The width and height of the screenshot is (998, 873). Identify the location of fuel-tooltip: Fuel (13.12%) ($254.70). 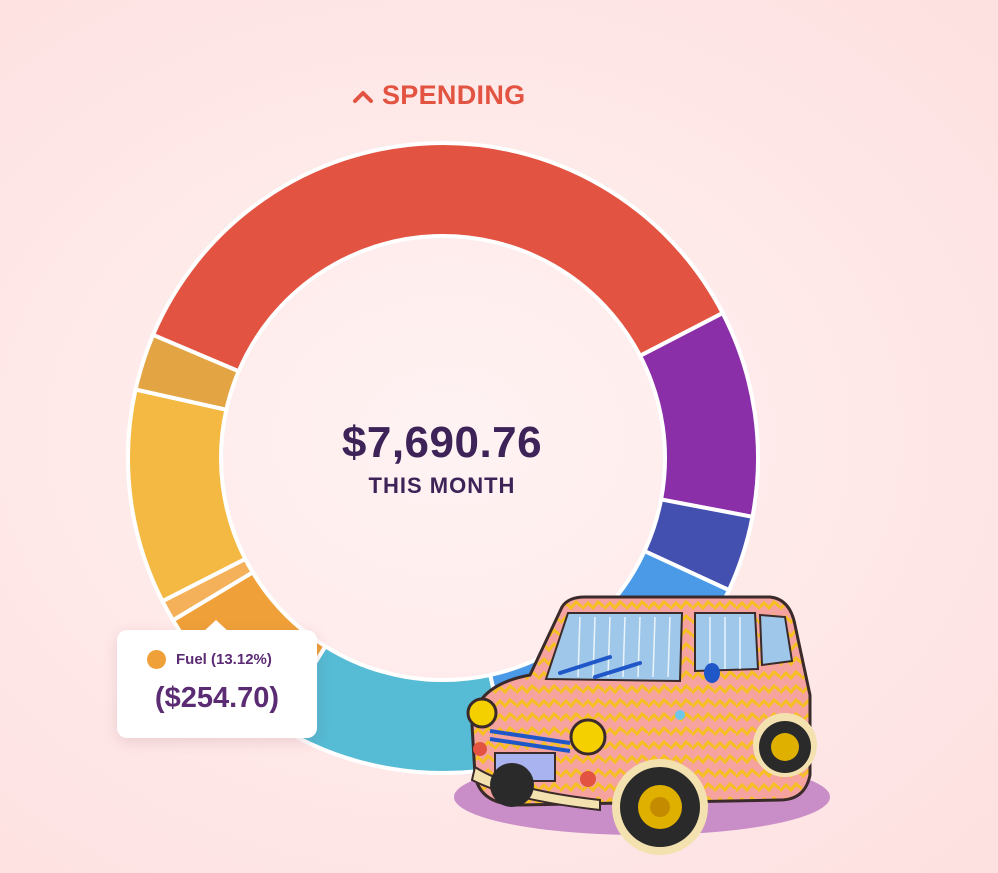
(217, 679).